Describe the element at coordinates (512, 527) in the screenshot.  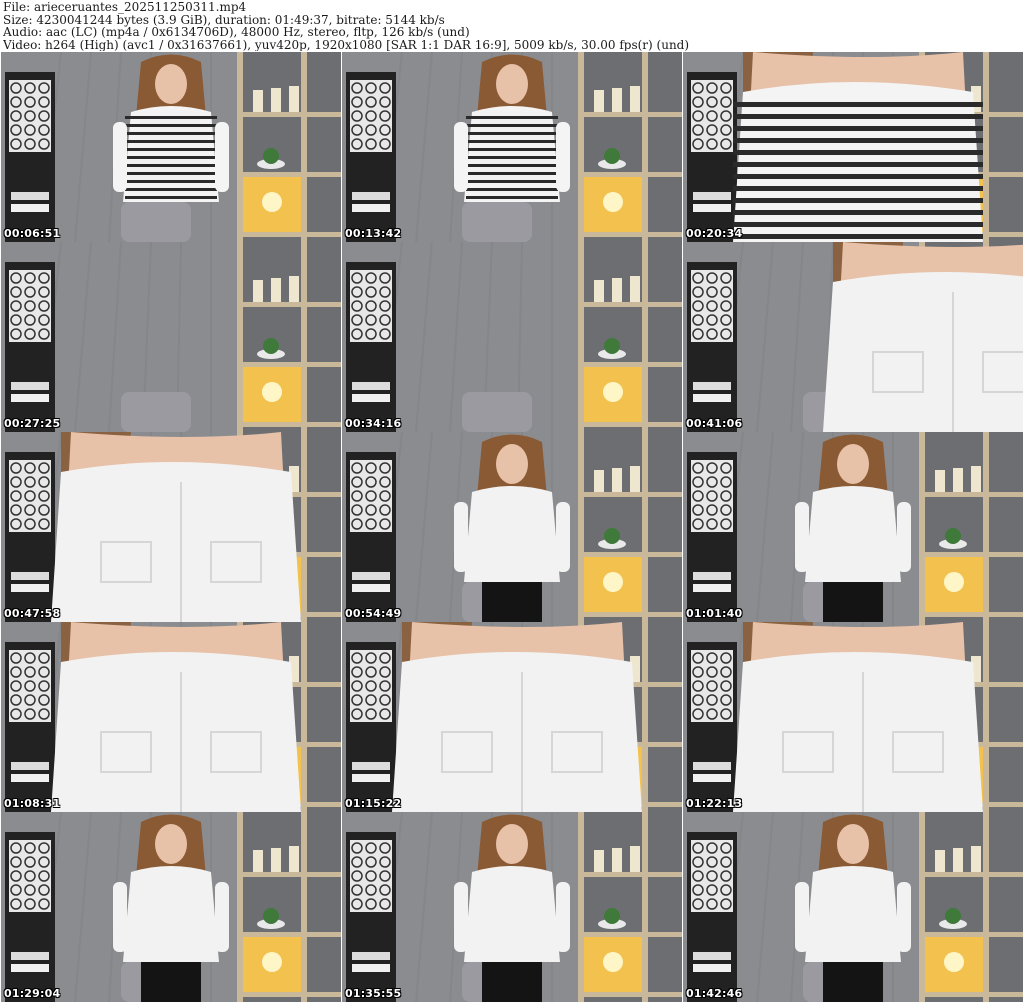
I see `thumbnail-8: 00:54:49` at that location.